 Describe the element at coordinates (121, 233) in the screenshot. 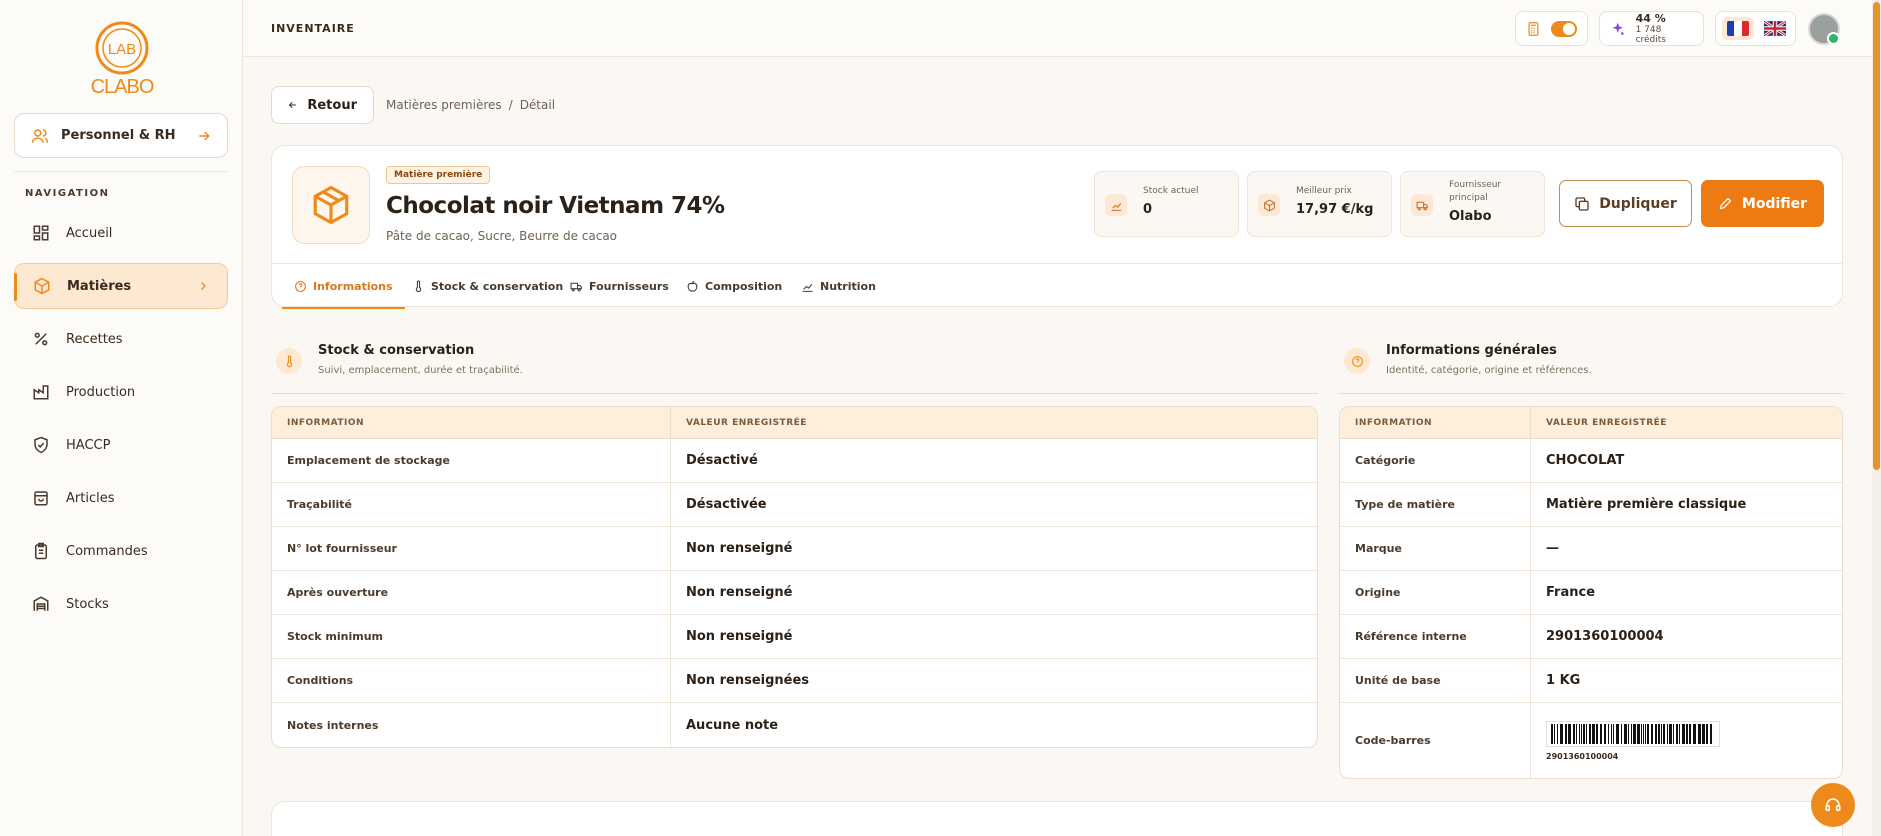

I see `sidebar-item-accueil: Accueil` at that location.